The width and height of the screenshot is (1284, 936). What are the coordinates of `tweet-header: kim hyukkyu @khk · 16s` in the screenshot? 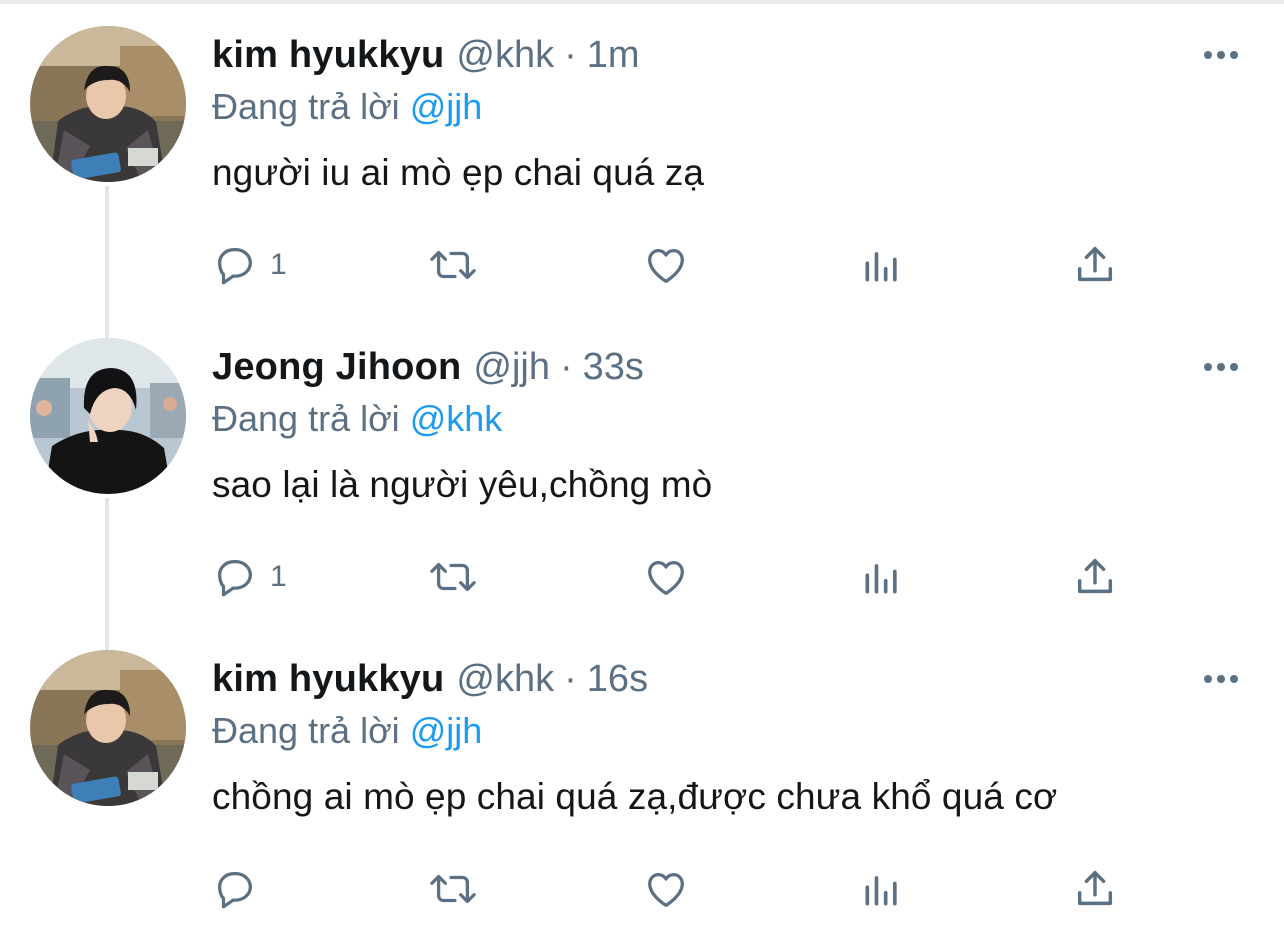 It's located at (430, 679).